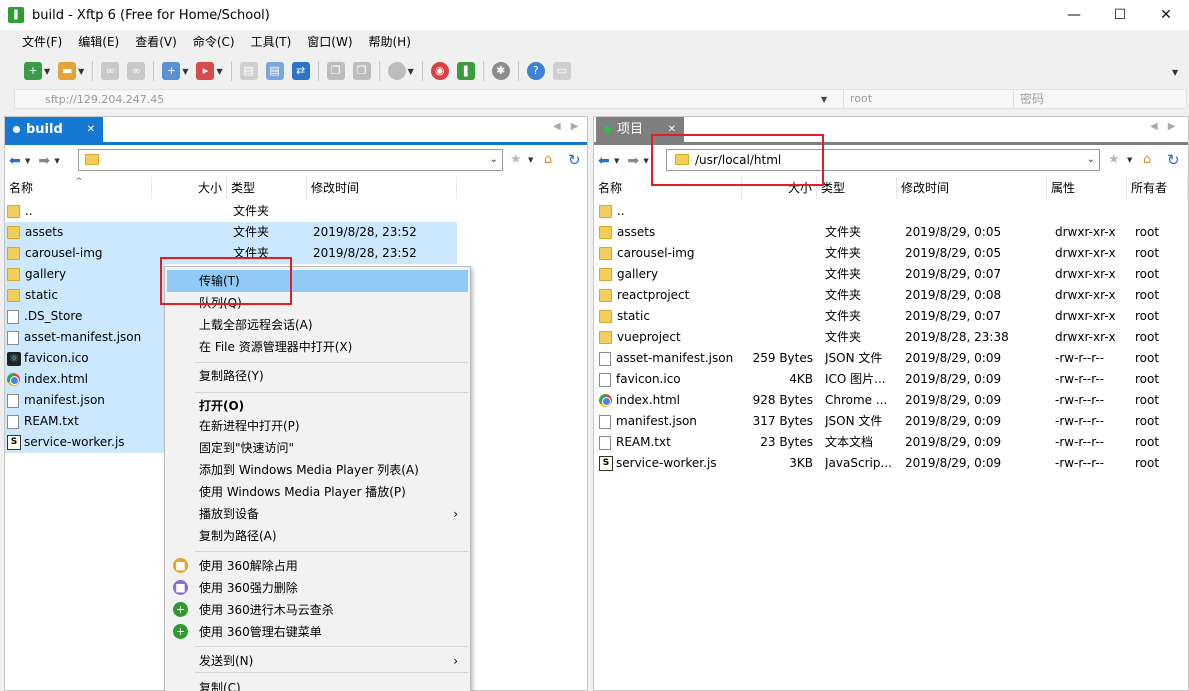  Describe the element at coordinates (1087, 188) in the screenshot. I see `column-attributes: 属性` at that location.